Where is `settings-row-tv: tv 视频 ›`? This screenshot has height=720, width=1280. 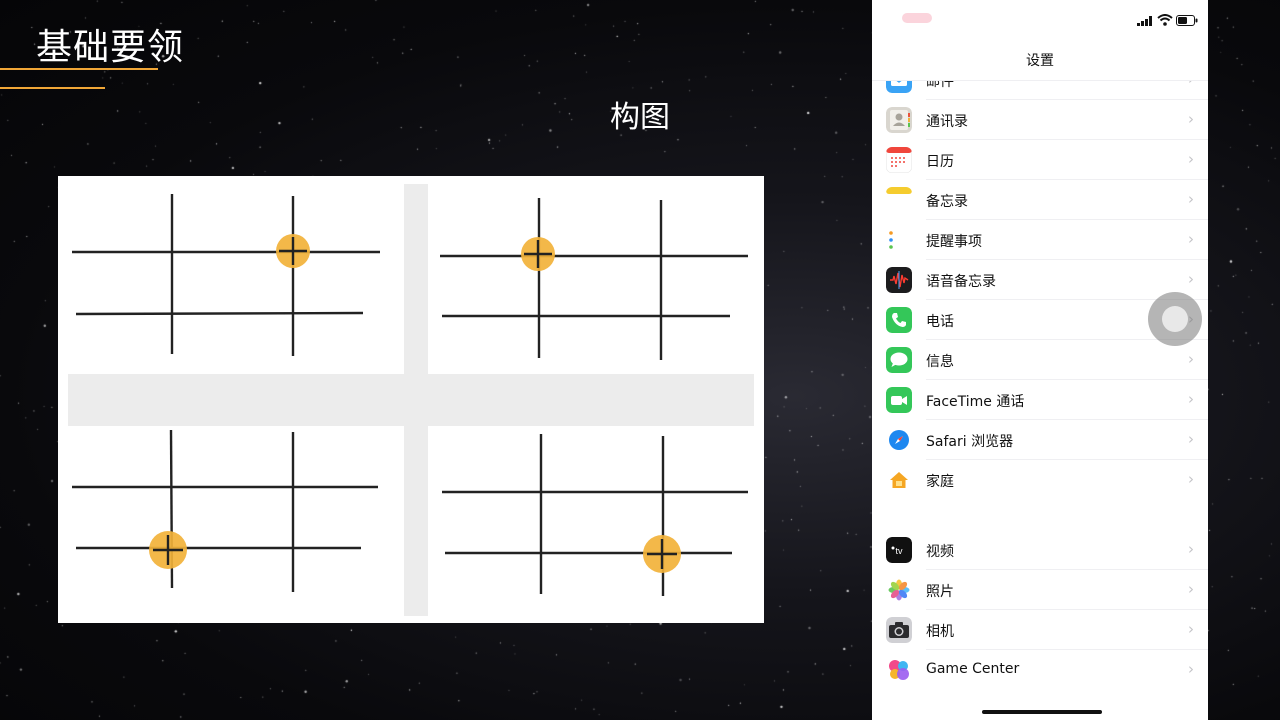 settings-row-tv: tv 视频 › is located at coordinates (1040, 550).